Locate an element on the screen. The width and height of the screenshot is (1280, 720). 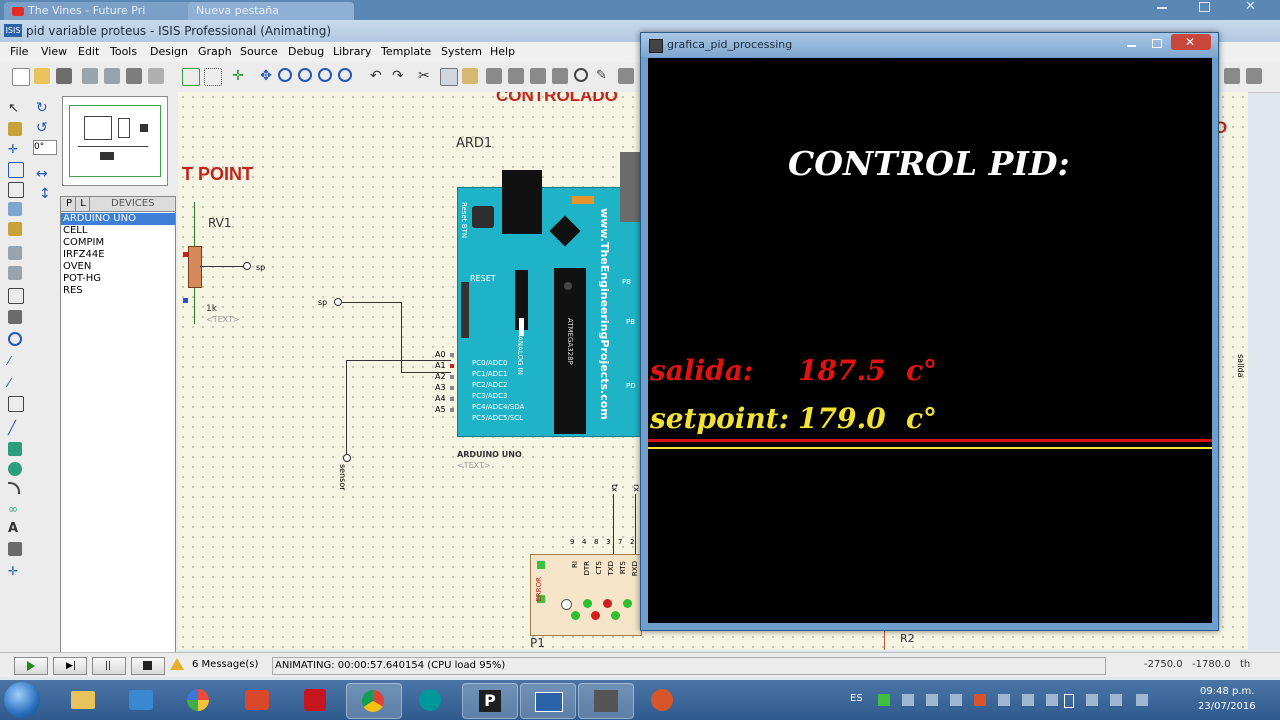
maximize-button is located at coordinates (1157, 43).